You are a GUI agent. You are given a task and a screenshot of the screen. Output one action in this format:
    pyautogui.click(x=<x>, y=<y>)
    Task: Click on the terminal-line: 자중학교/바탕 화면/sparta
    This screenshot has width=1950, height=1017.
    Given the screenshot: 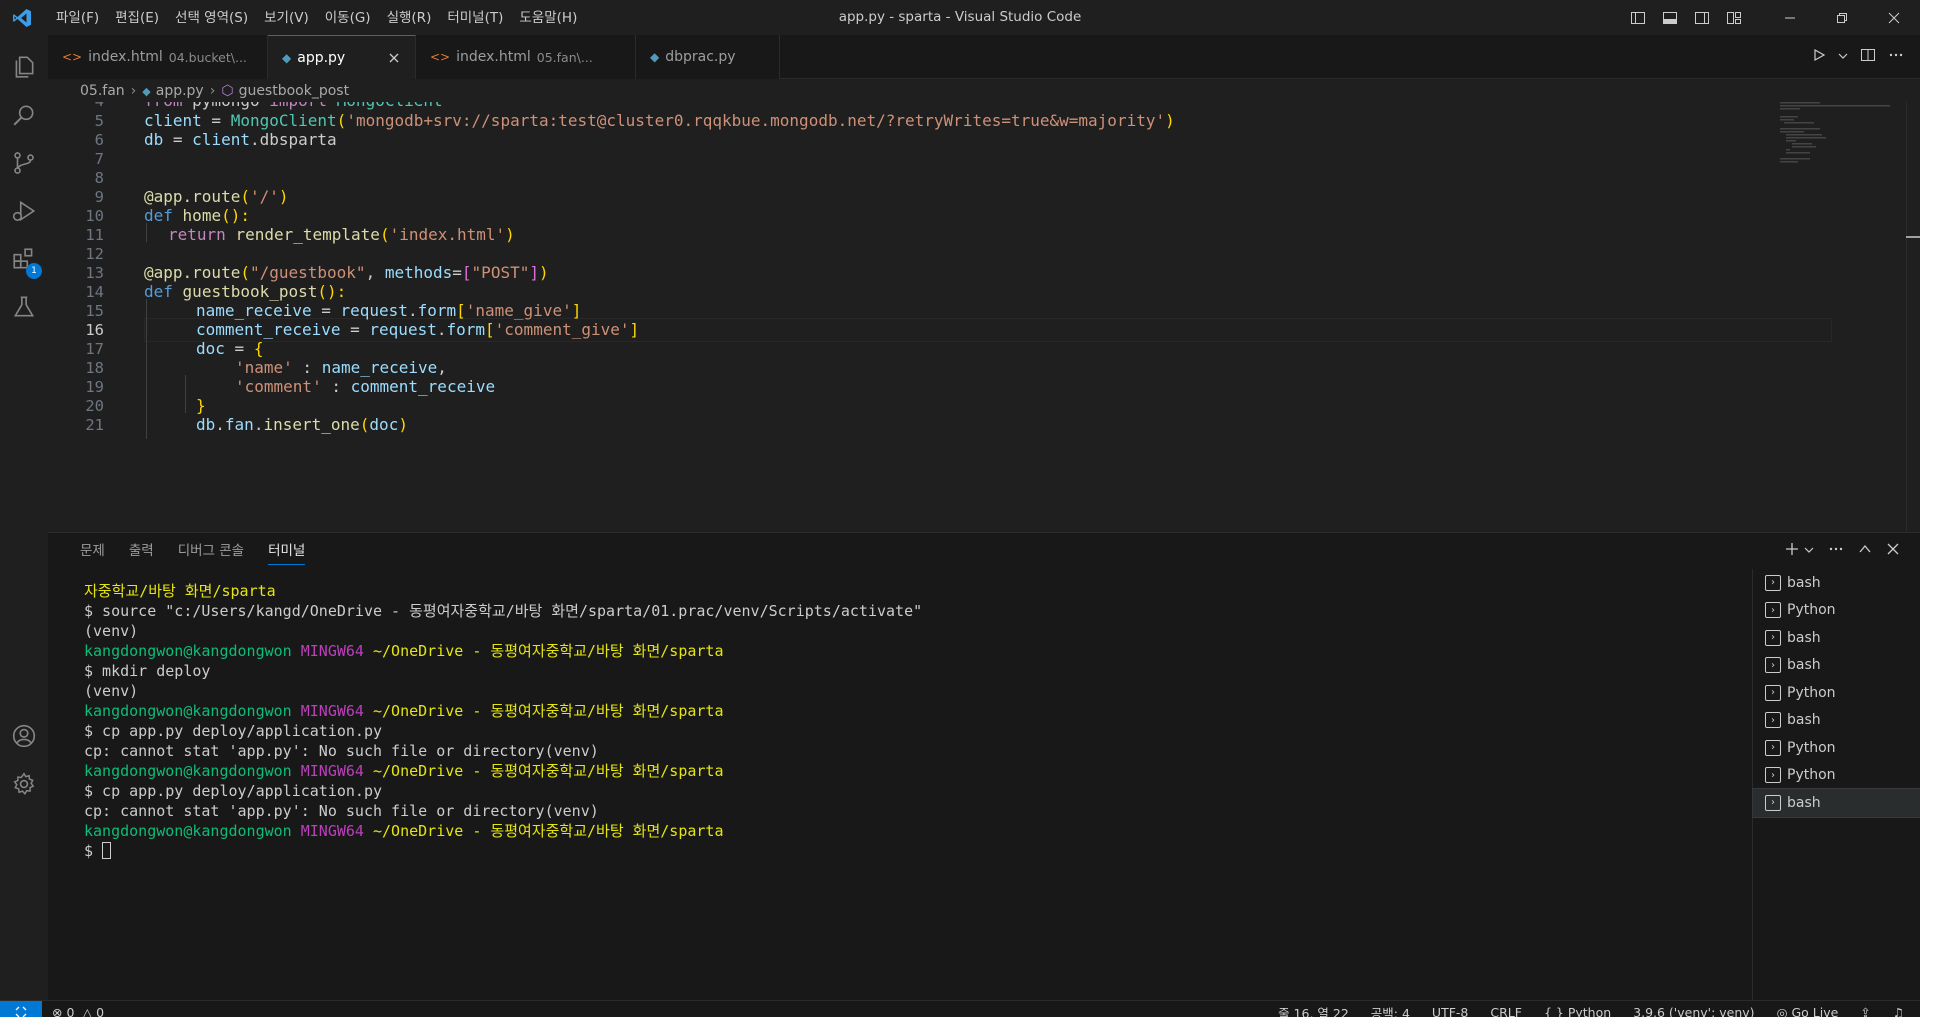 What is the action you would take?
    pyautogui.click(x=180, y=591)
    